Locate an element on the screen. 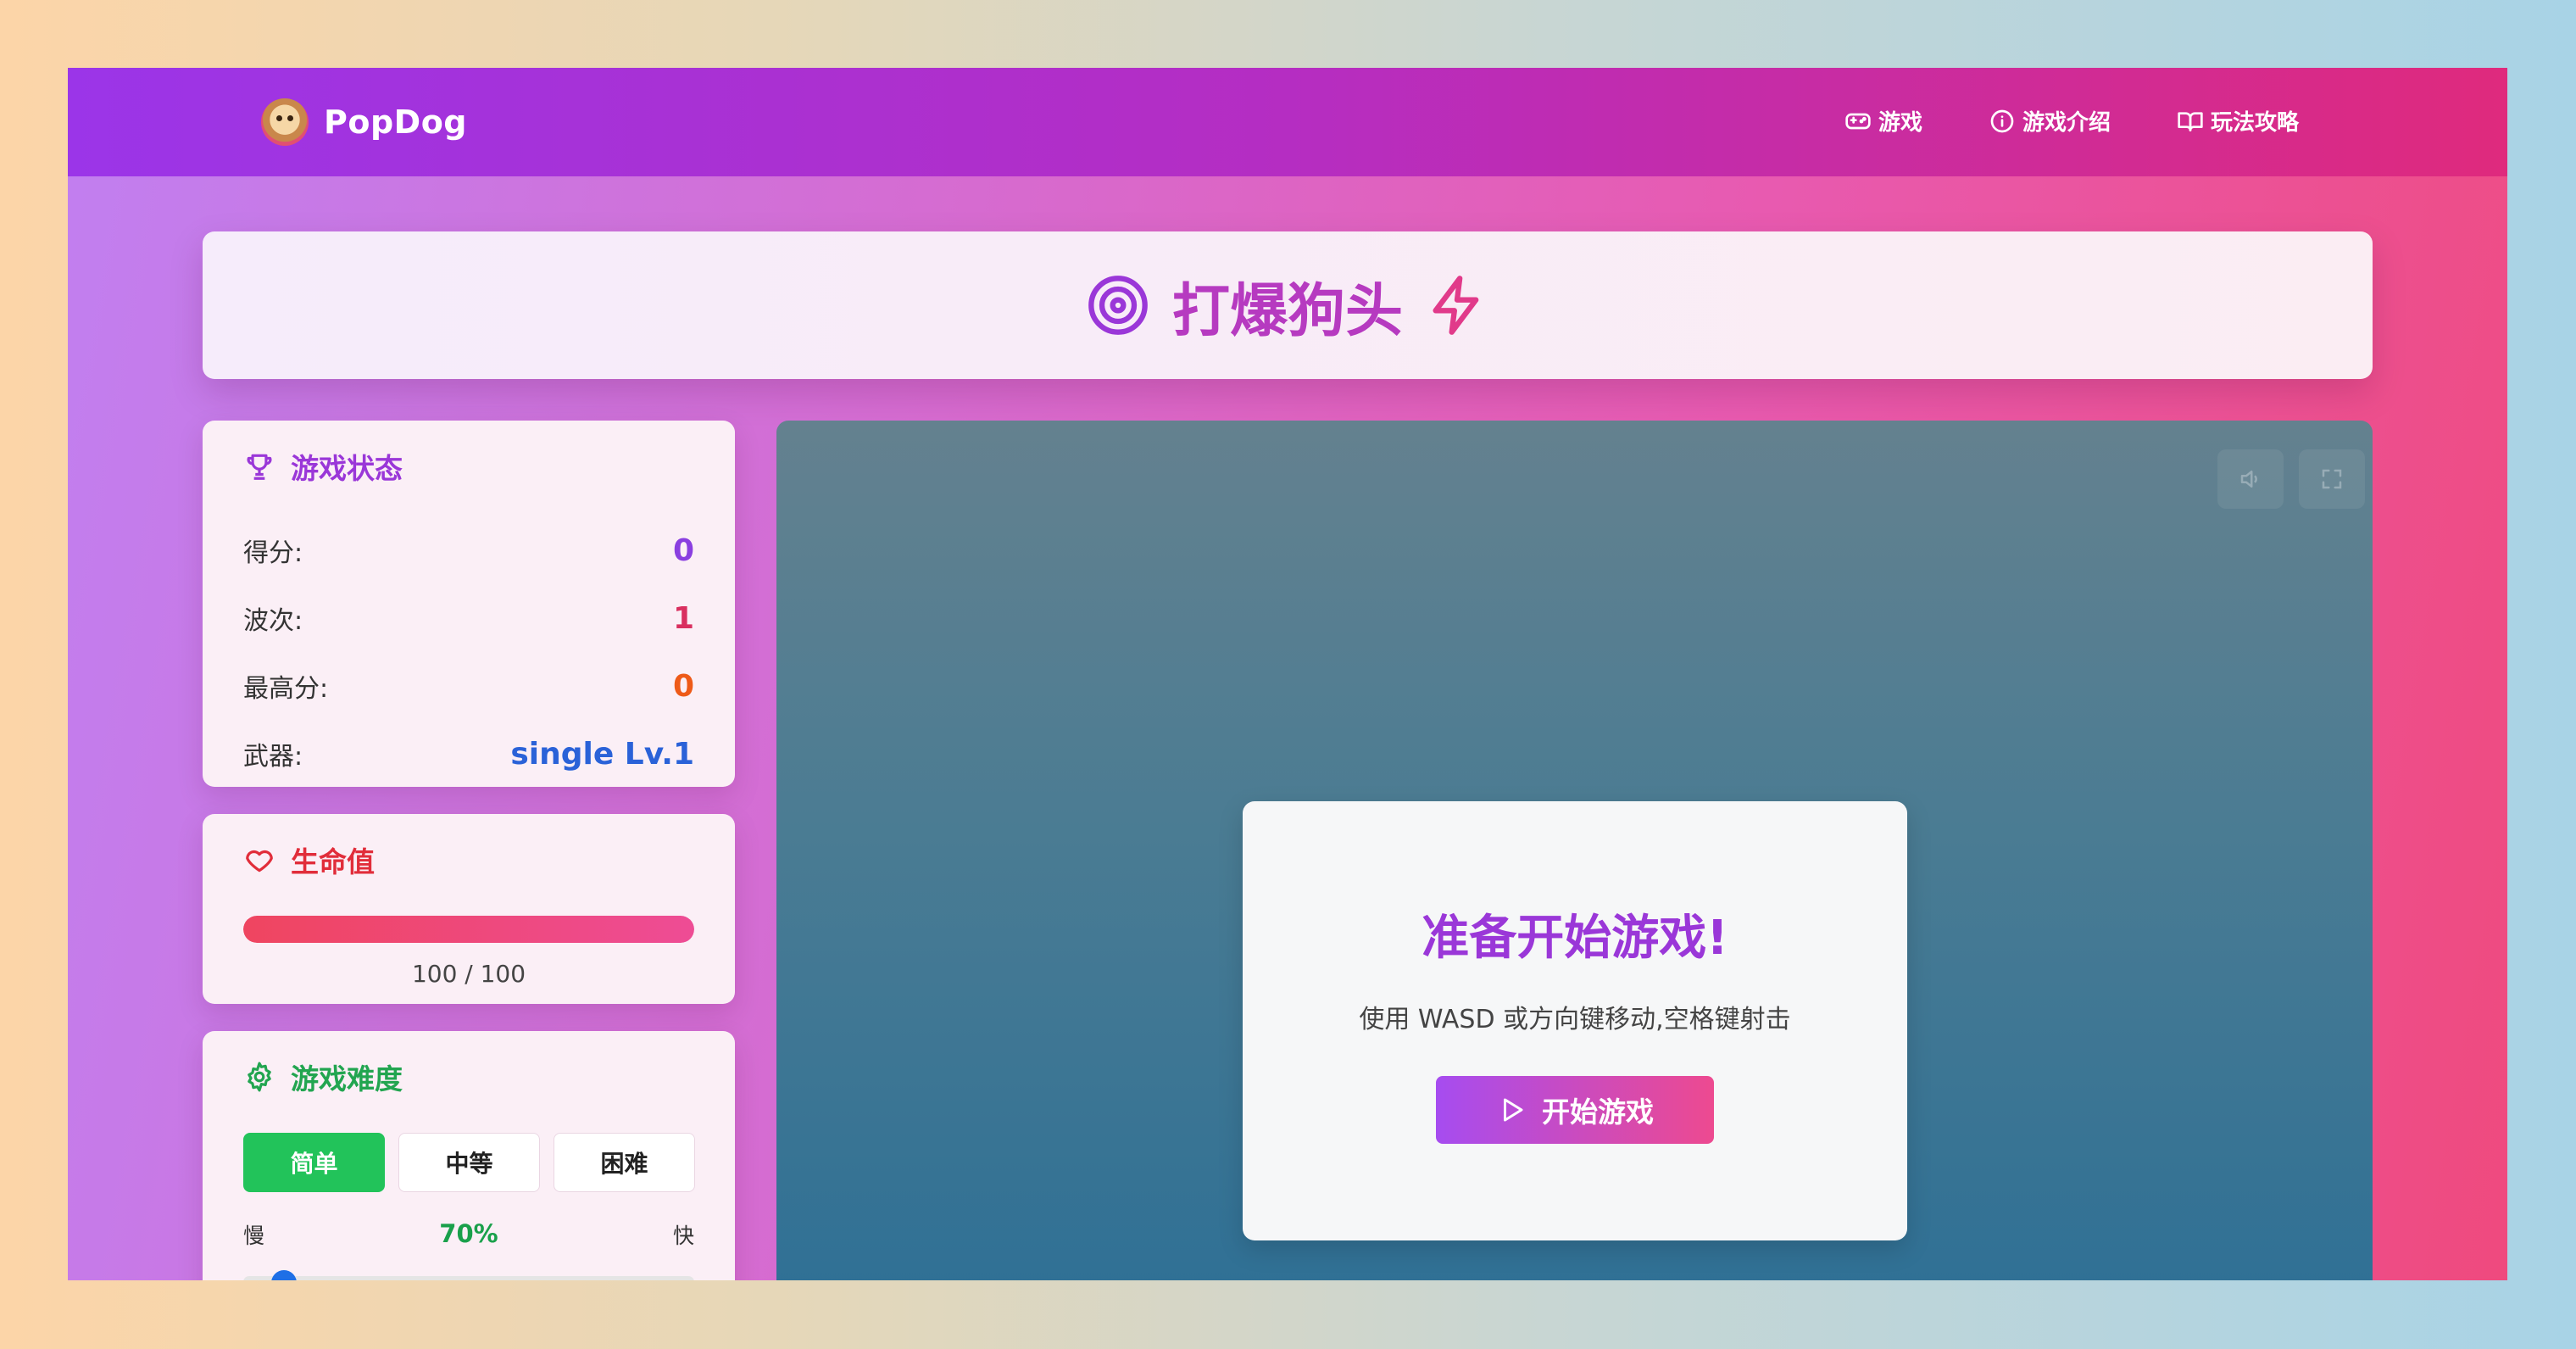 This screenshot has width=2576, height=1349. lightning-icon is located at coordinates (1456, 306).